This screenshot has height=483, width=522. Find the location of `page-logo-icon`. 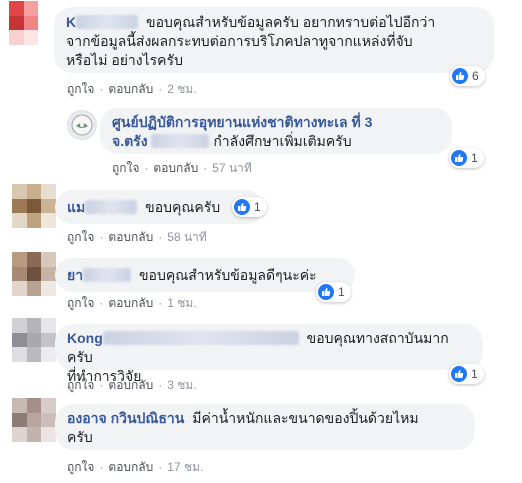

page-logo-icon is located at coordinates (82, 125).